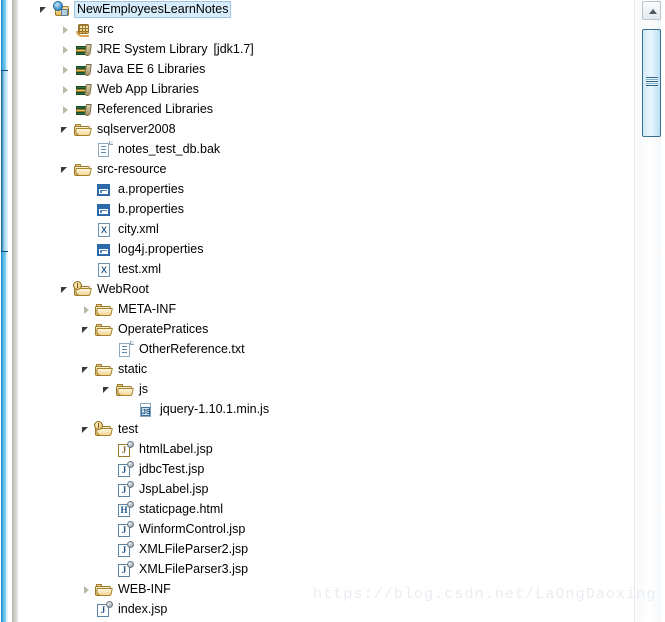 The image size is (665, 622). Describe the element at coordinates (173, 349) in the screenshot. I see `tree-row: OtherReference.txt` at that location.